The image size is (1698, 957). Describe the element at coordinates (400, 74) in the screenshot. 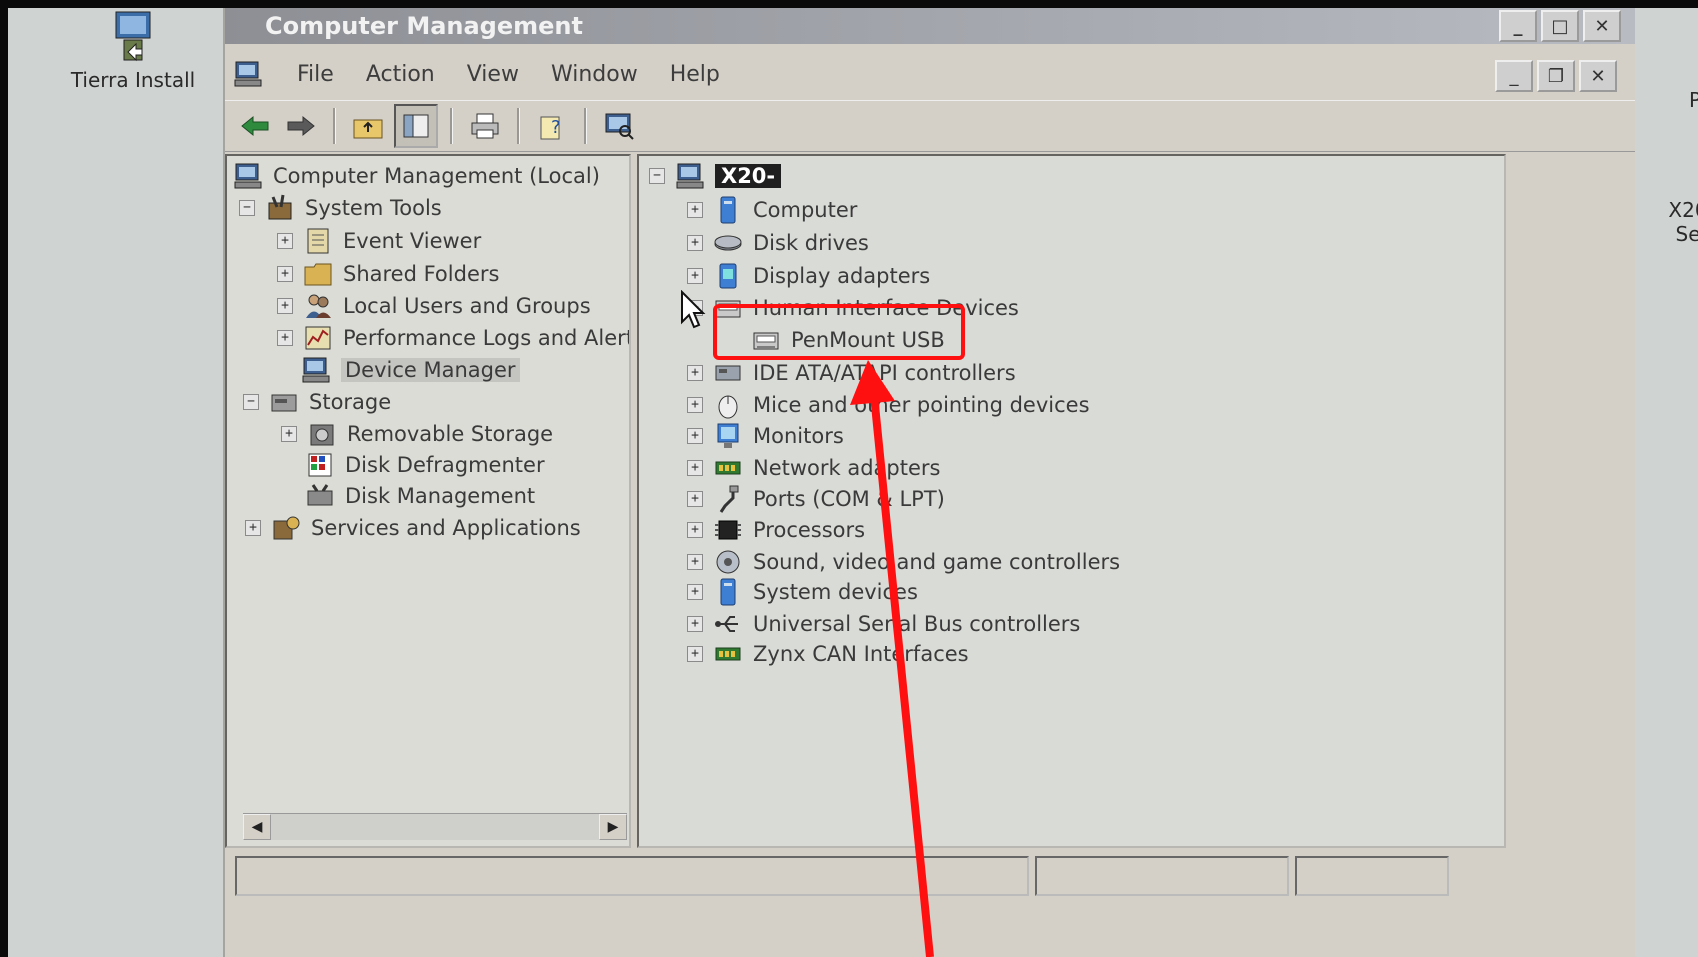

I see `menu-action: Action` at that location.